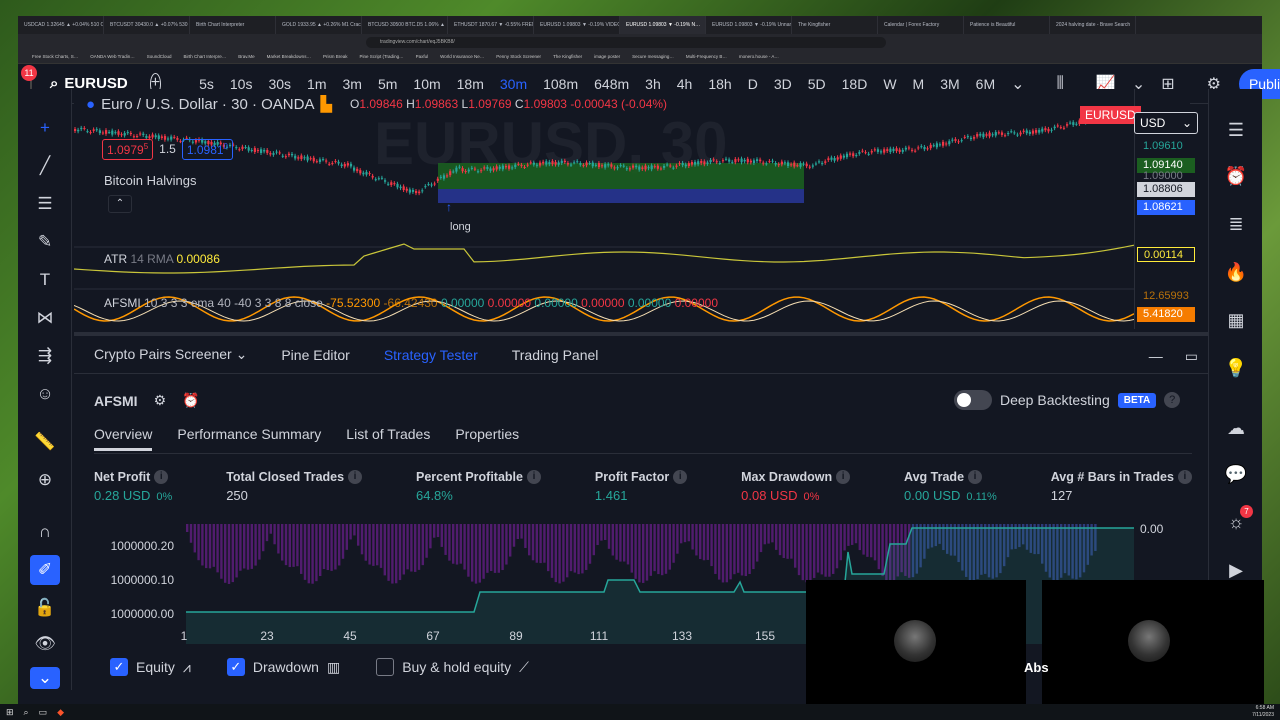 The width and height of the screenshot is (1280, 720). Describe the element at coordinates (123, 438) in the screenshot. I see `subtab-overview: Overview` at that location.